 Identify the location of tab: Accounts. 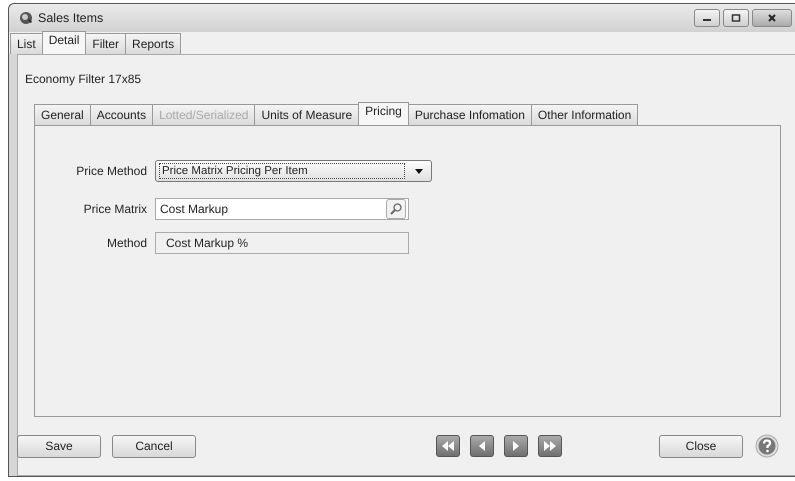
(122, 114).